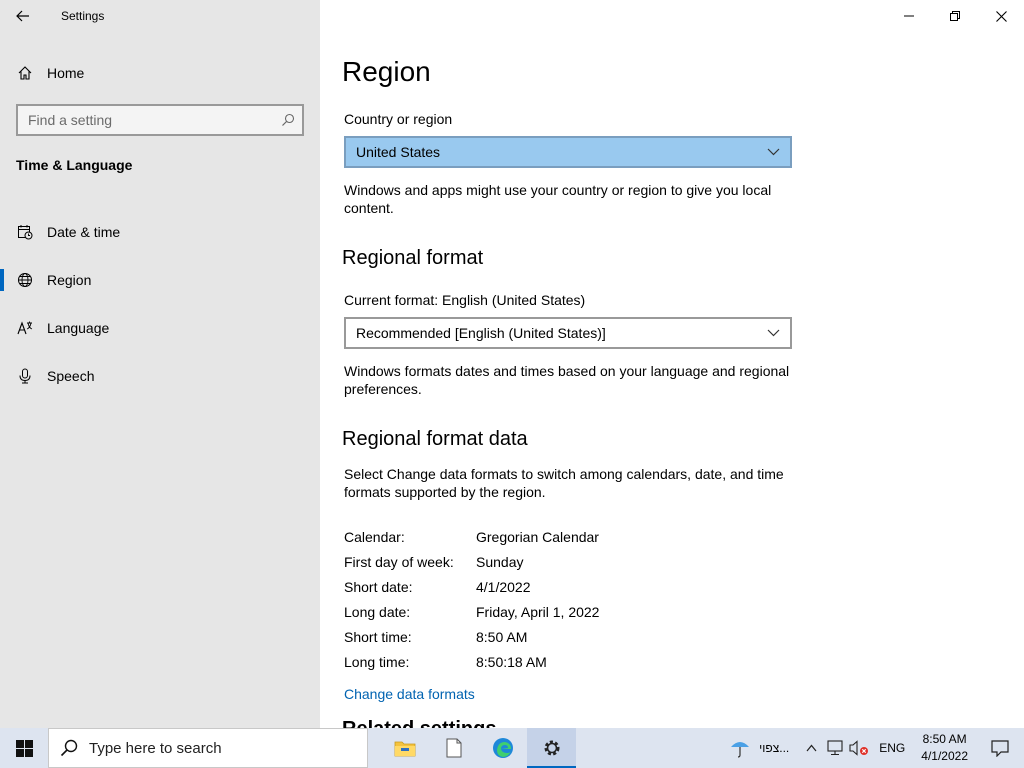  What do you see at coordinates (944, 748) in the screenshot?
I see `taskbar-clock: 8:50 AM 4/1/2022` at bounding box center [944, 748].